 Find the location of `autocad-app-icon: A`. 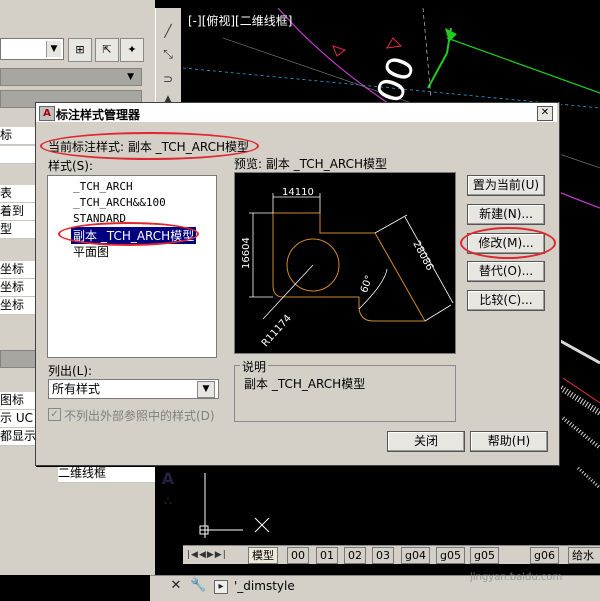

autocad-app-icon: A is located at coordinates (47, 113).